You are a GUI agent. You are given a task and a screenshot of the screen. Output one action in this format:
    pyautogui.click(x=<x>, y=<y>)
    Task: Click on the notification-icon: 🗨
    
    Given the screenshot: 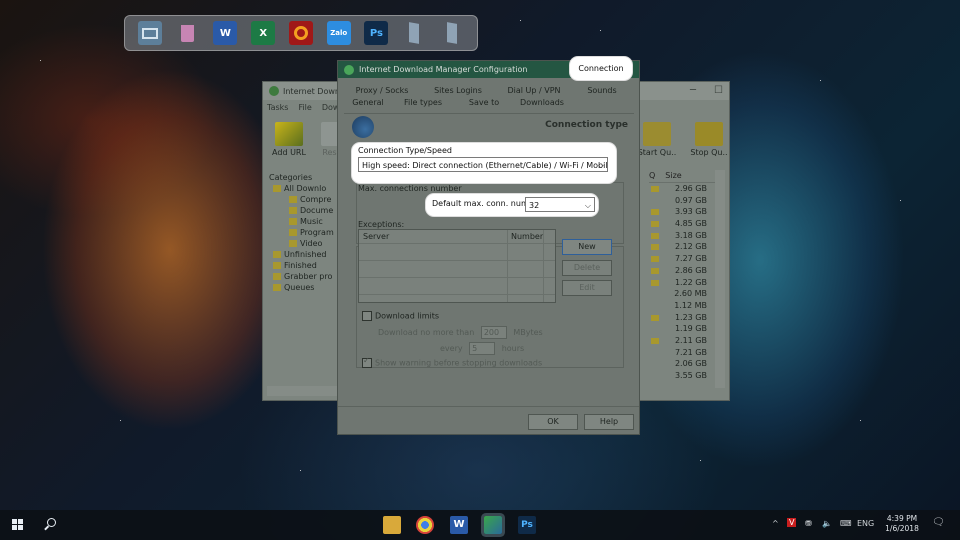 What is the action you would take?
    pyautogui.click(x=938, y=522)
    